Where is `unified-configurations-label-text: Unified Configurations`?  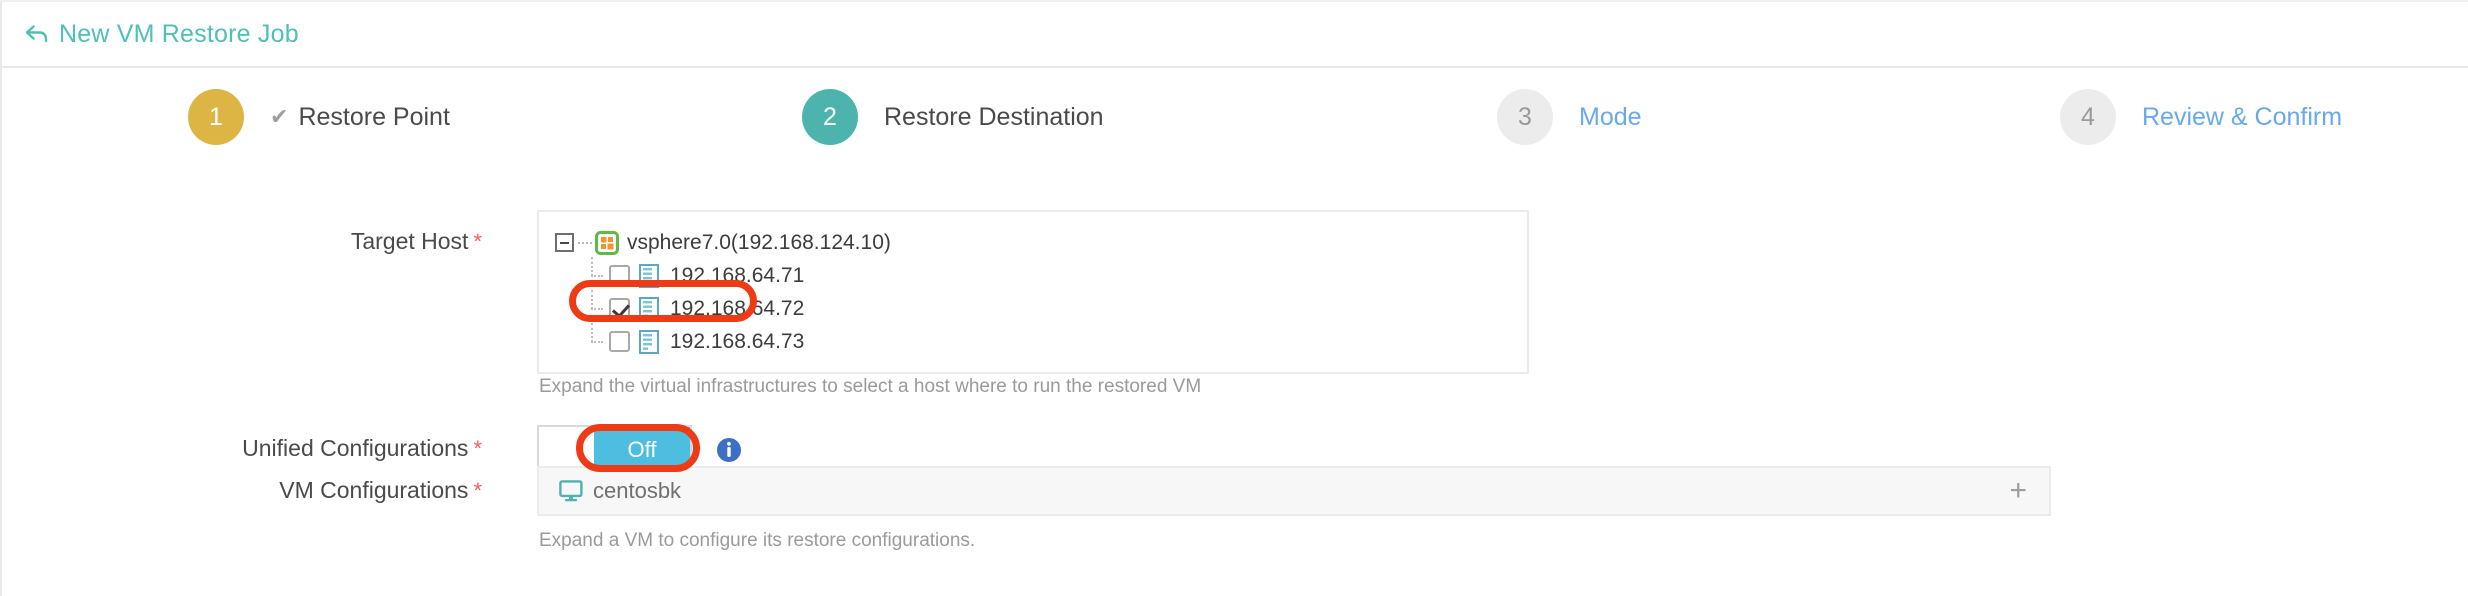
unified-configurations-label-text: Unified Configurations is located at coordinates (355, 448).